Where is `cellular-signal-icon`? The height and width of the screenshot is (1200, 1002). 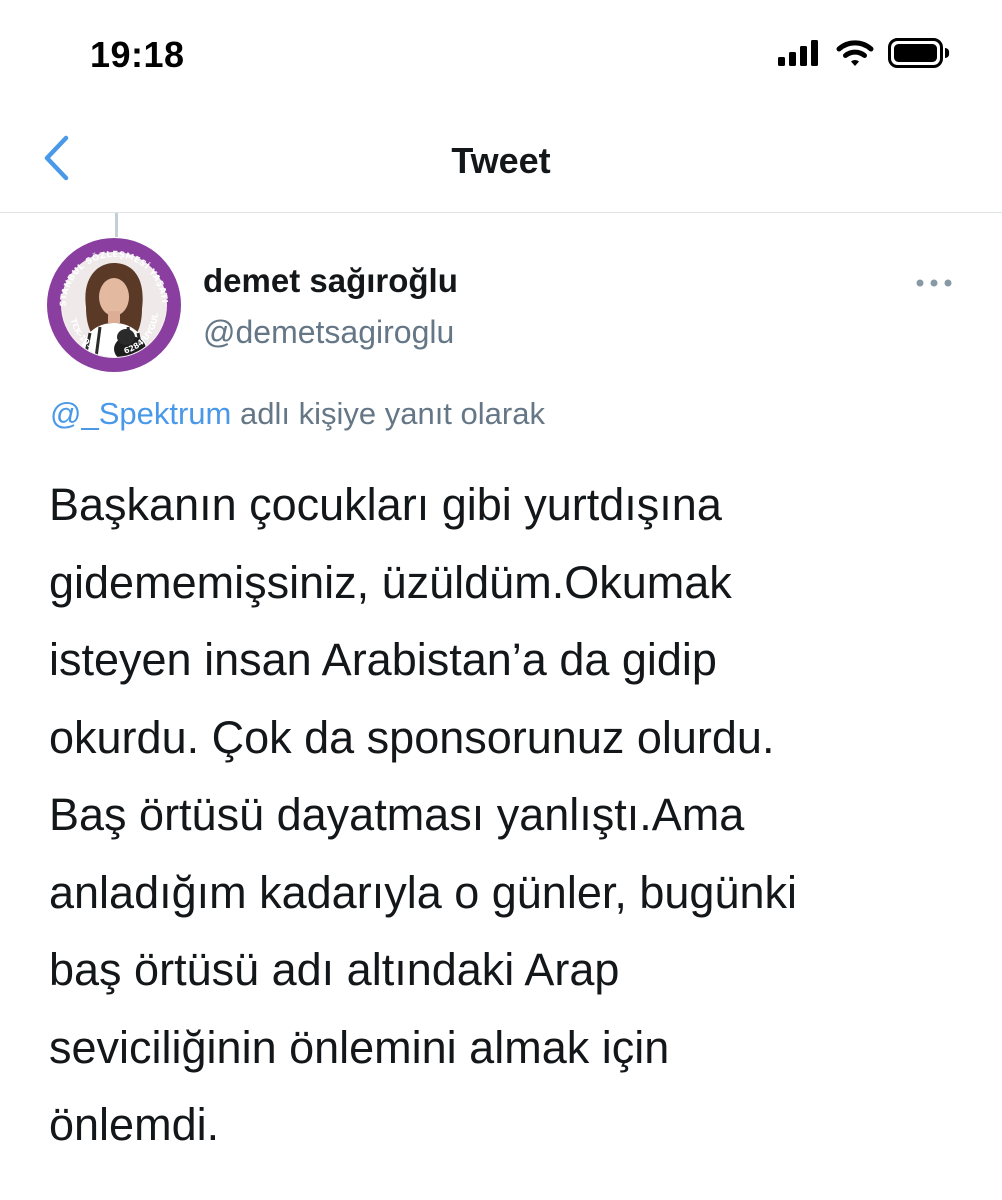
cellular-signal-icon is located at coordinates (800, 55).